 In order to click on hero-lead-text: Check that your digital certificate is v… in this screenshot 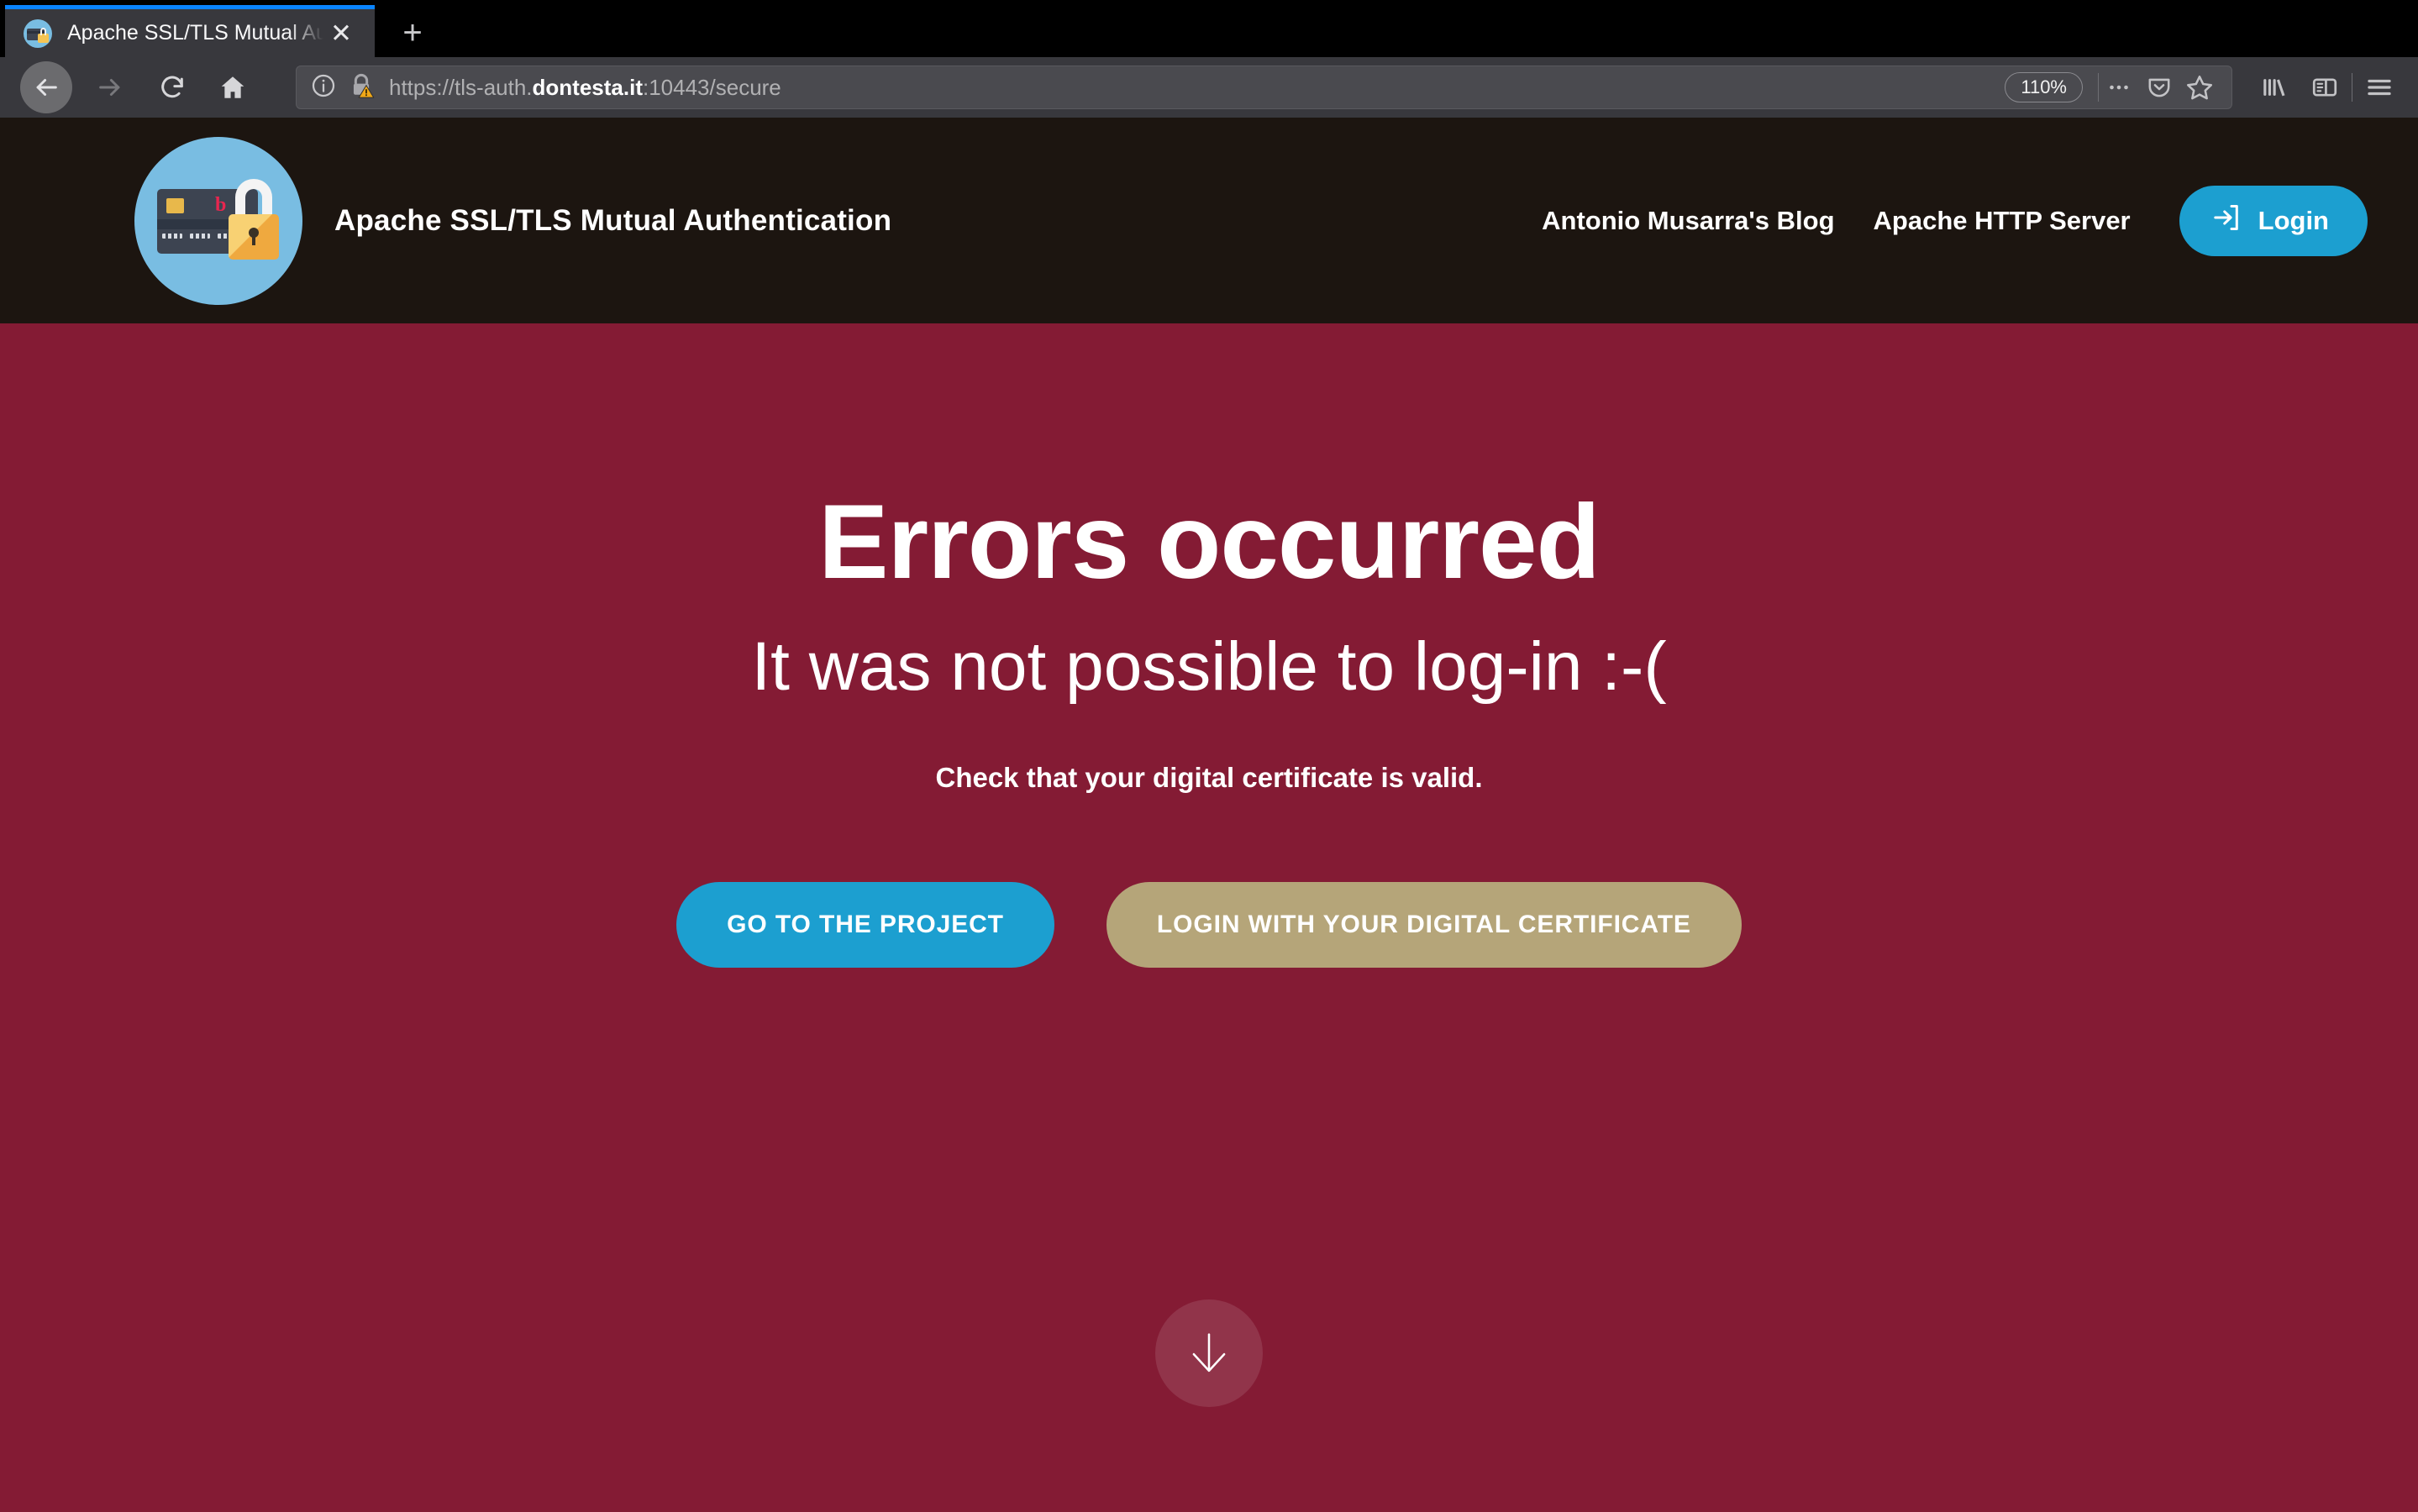, I will do `click(1209, 778)`.